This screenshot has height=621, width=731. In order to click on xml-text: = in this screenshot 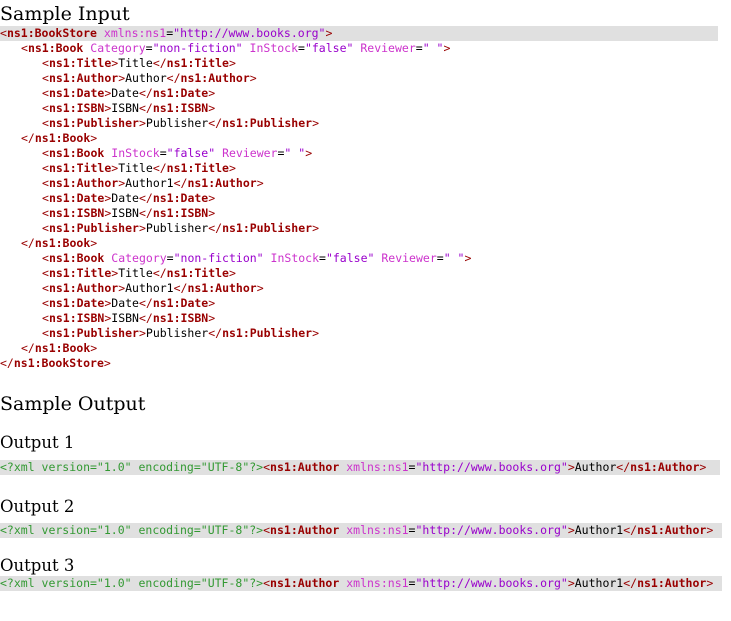, I will do `click(163, 153)`.